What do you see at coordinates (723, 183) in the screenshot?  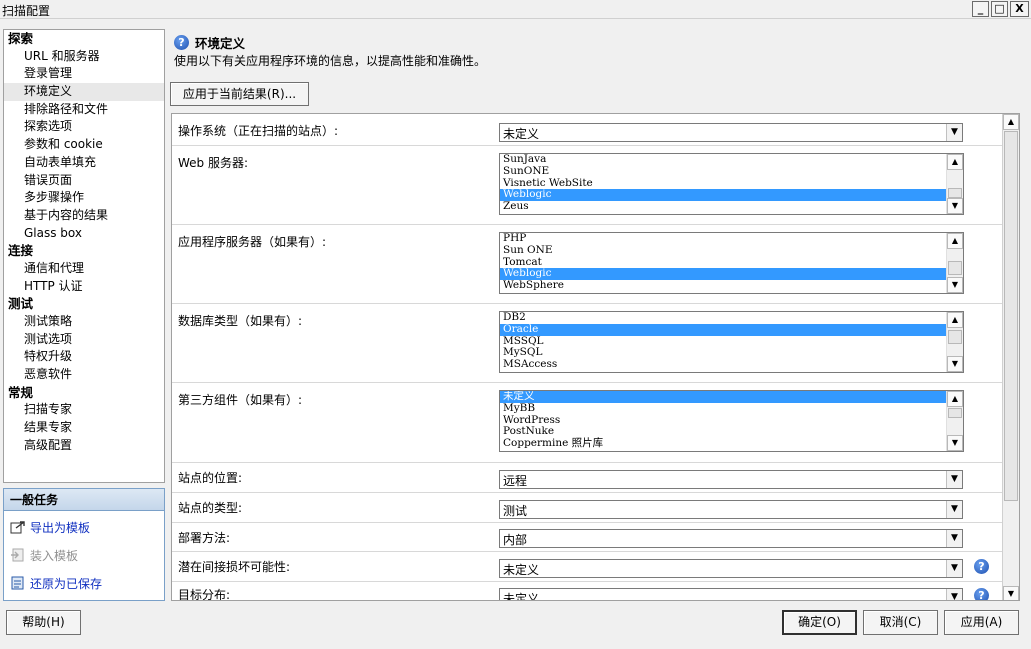 I see `list-item: Visnetic WebSite` at bounding box center [723, 183].